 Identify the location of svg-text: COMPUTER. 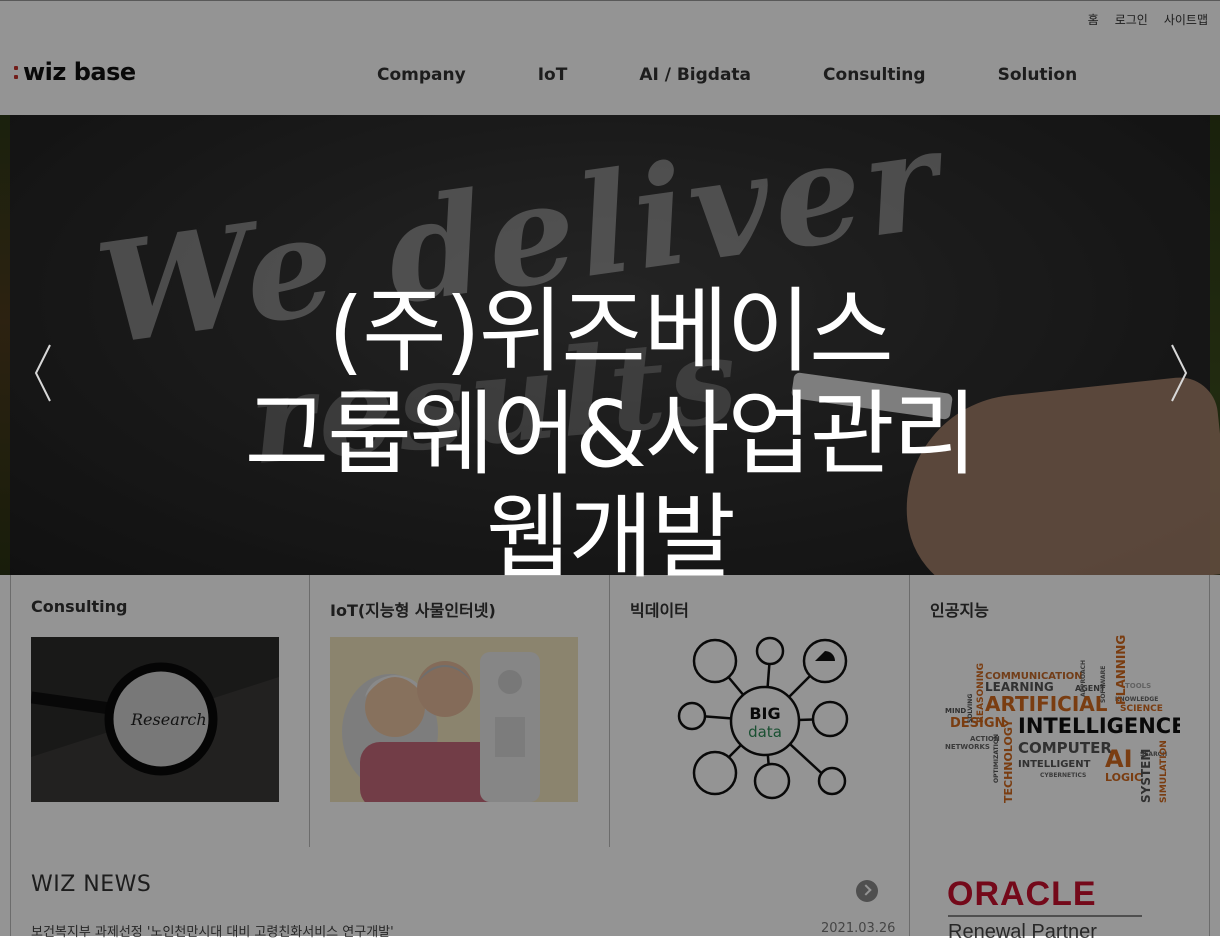
(1065, 748).